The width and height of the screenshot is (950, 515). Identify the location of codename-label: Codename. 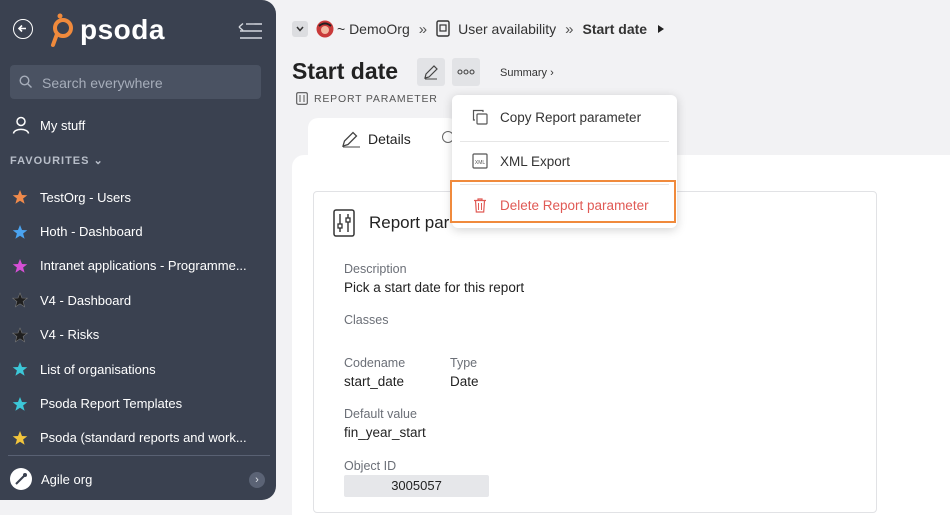
(375, 363).